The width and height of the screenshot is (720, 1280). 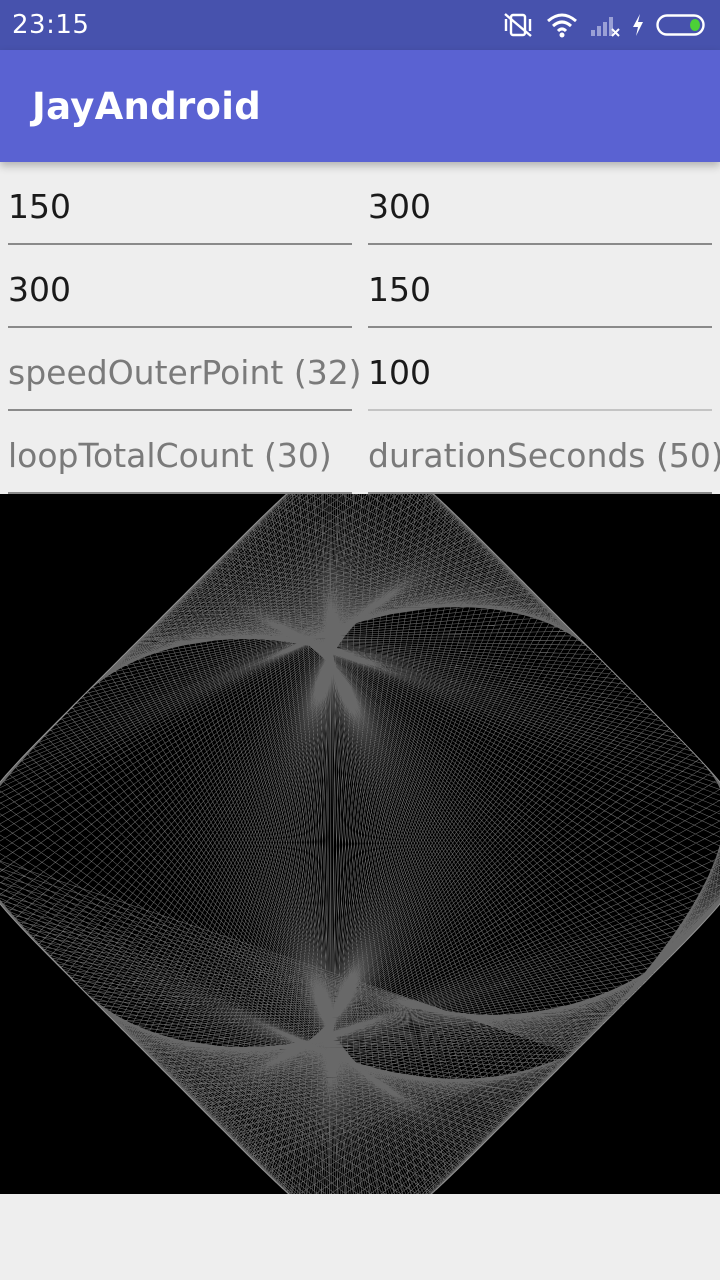 I want to click on field-row2-right: 150, so click(x=540, y=286).